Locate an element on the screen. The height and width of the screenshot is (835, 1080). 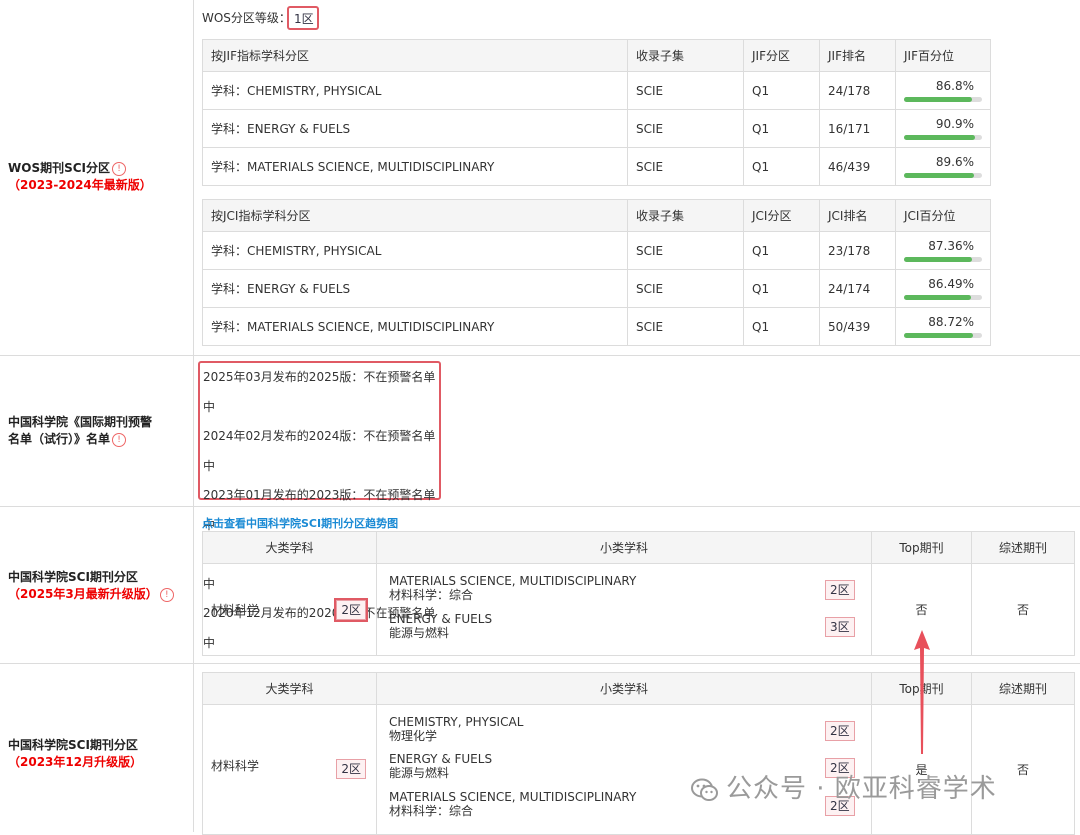
table-row: 学科：ENERGY & FUELS SCIE Q1 16/171 90.9% is located at coordinates (596, 128).